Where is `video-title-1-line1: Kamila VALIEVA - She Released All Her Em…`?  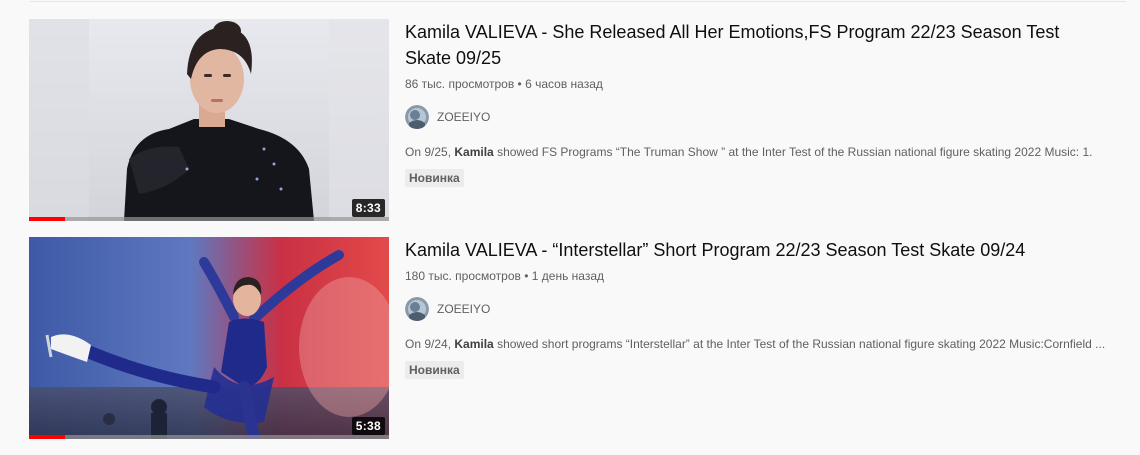
video-title-1-line1: Kamila VALIEVA - She Released All Her Em… is located at coordinates (732, 32).